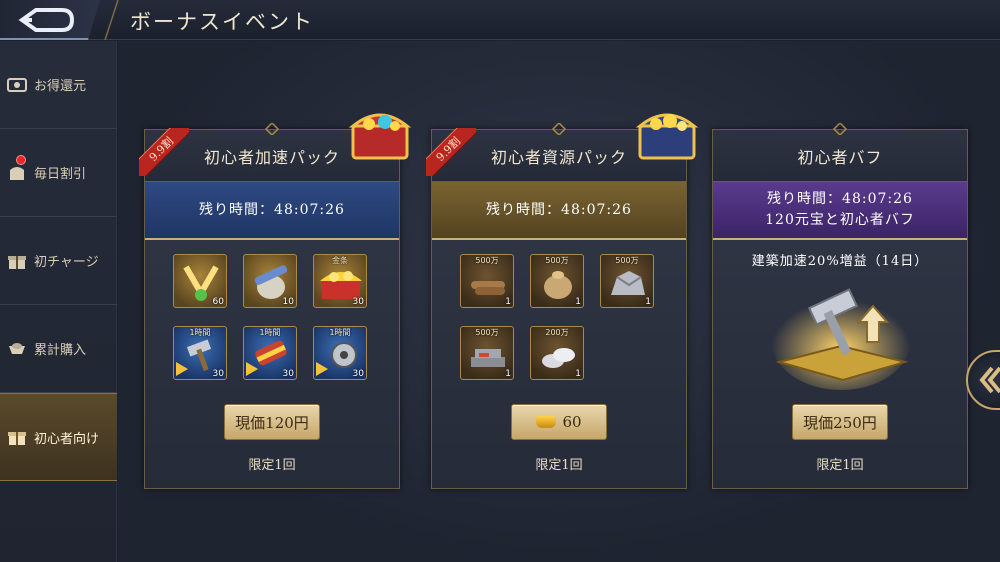 The image size is (1000, 562). What do you see at coordinates (66, 262) in the screenshot?
I see `sidebar-item-label: 初チャージ` at bounding box center [66, 262].